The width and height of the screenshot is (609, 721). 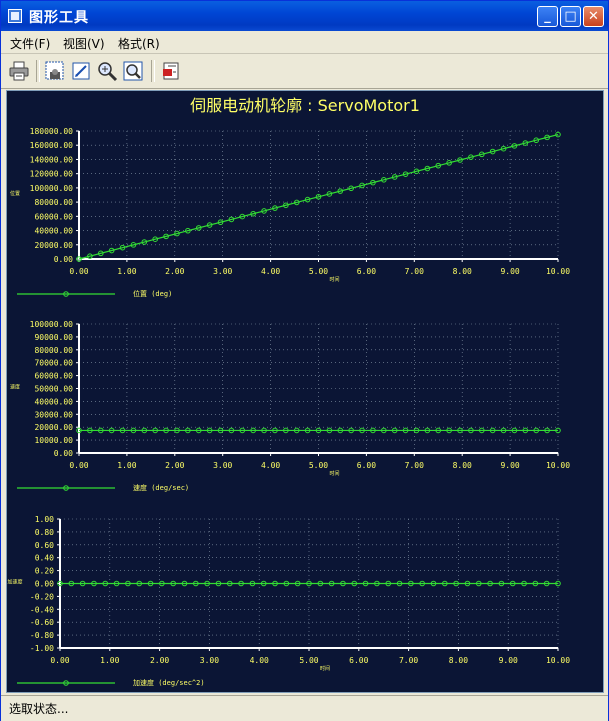 What do you see at coordinates (53, 337) in the screenshot?
I see `y-tick-label: 90000.00` at bounding box center [53, 337].